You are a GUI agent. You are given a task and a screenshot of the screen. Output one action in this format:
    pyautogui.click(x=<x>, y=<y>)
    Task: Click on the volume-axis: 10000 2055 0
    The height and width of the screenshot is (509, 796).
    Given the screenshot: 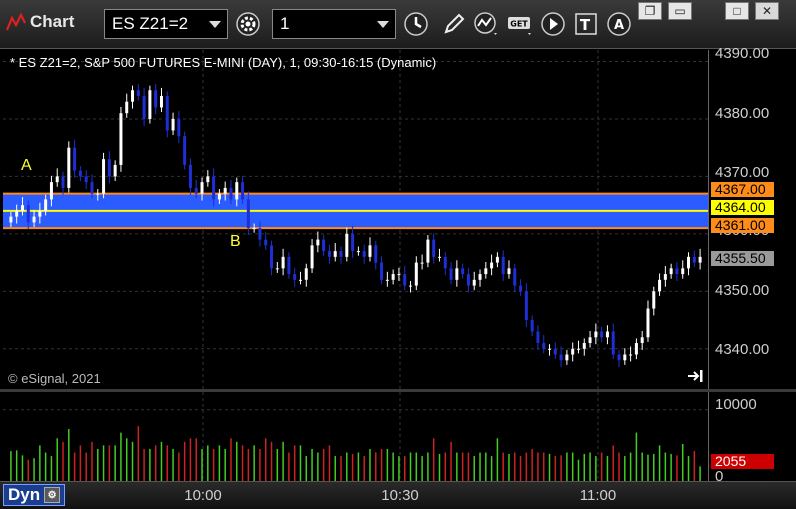 What is the action you would take?
    pyautogui.click(x=752, y=438)
    